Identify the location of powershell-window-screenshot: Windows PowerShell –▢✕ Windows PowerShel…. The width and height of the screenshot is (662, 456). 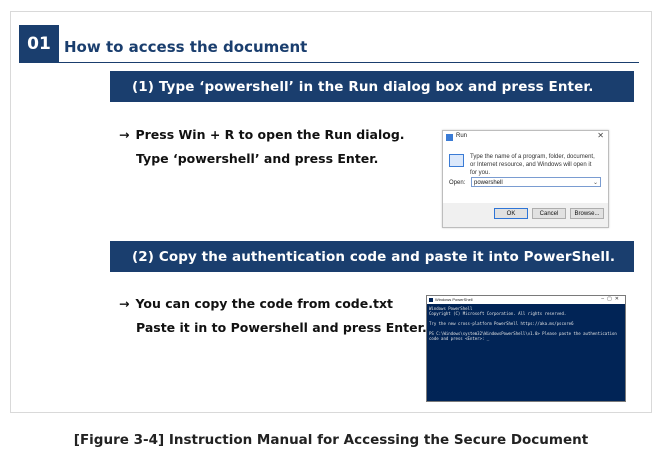
(526, 348).